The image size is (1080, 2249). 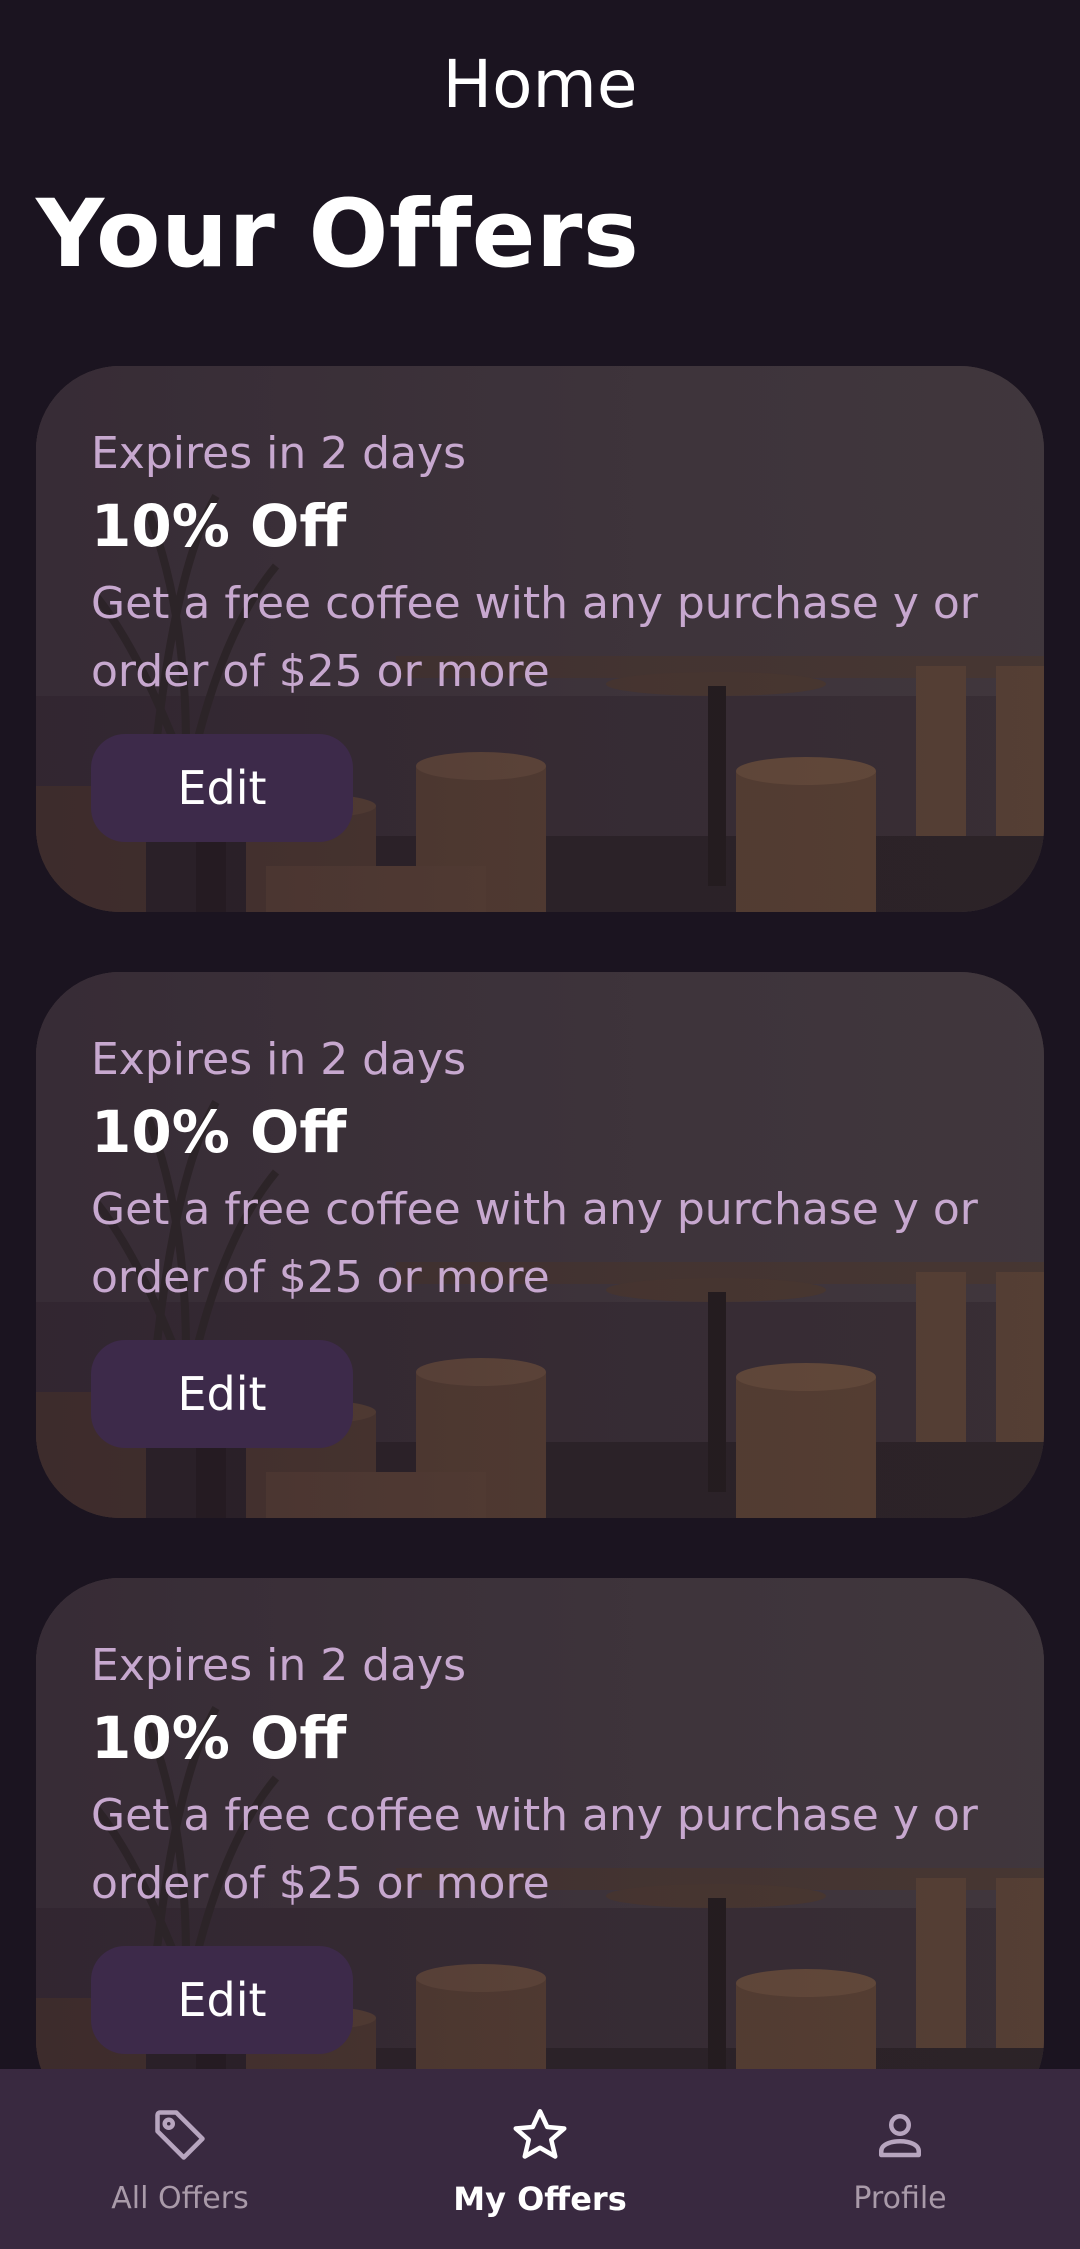 I want to click on bottom-navigation: All Offers My Offers Profile, so click(x=540, y=2159).